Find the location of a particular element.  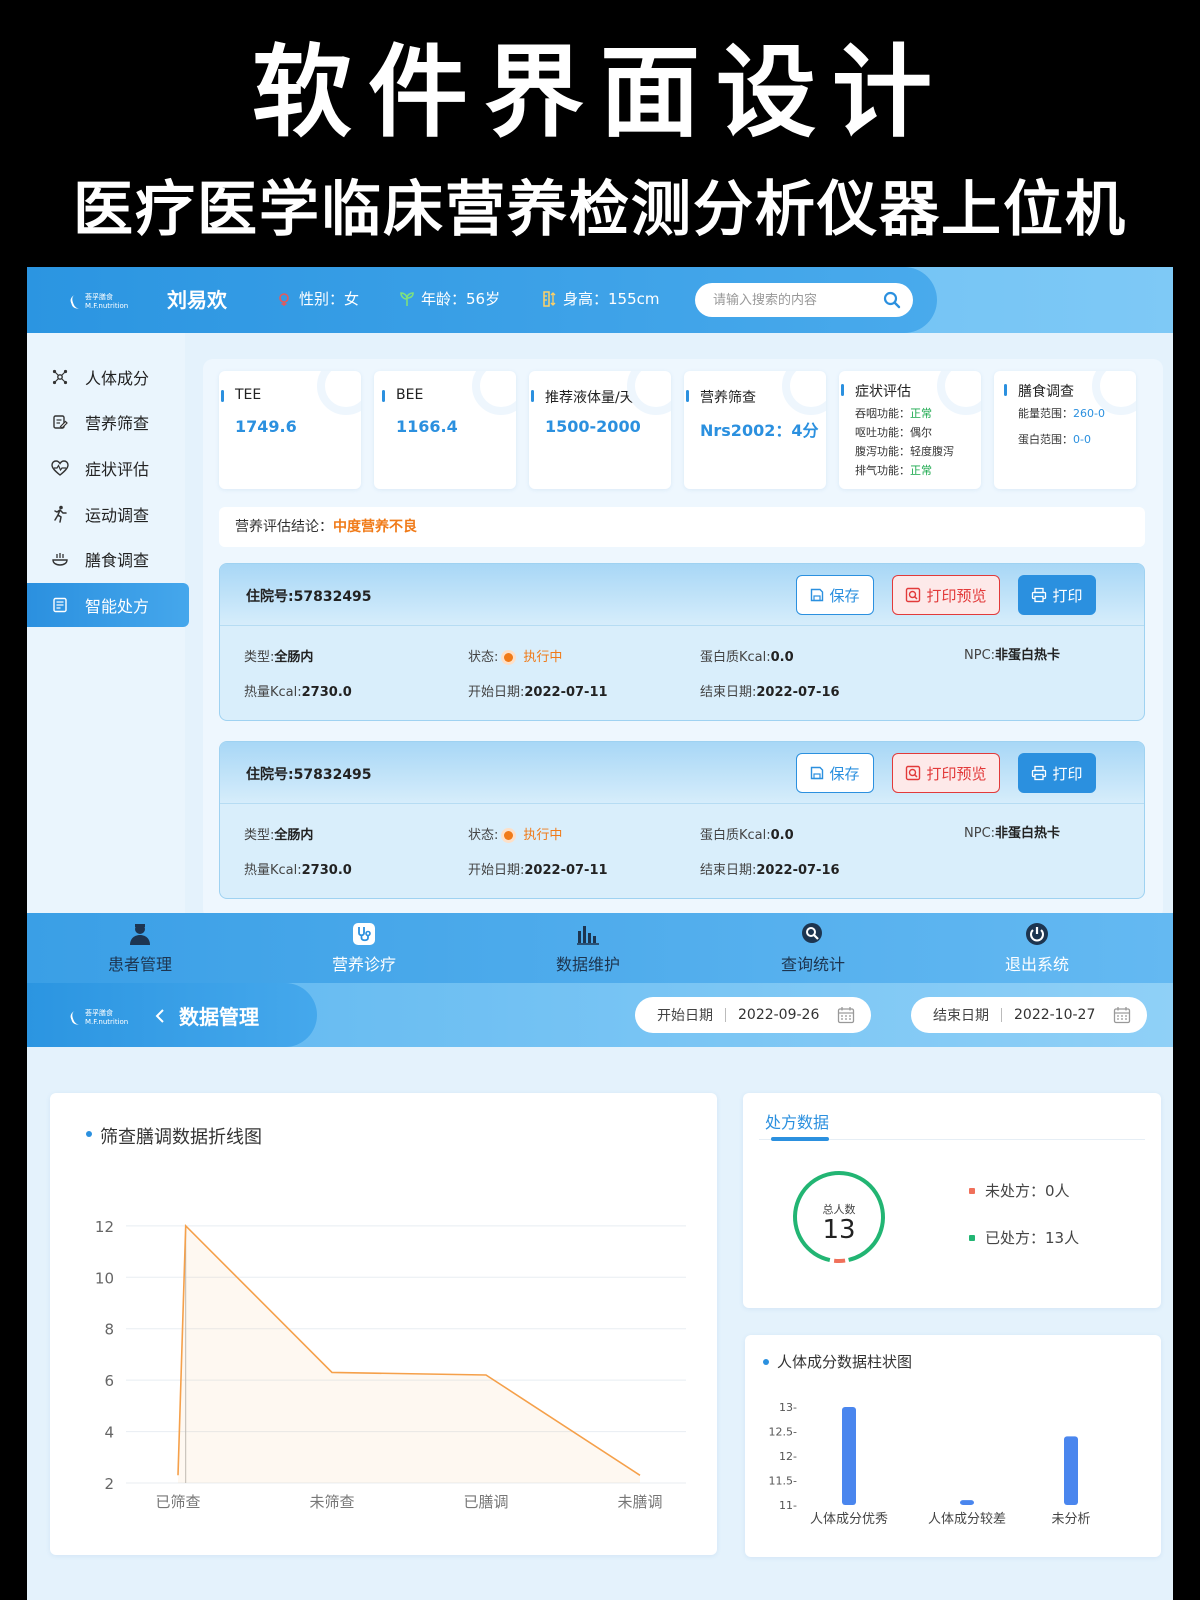

patient-age-text: 年龄：56岁 is located at coordinates (461, 299).